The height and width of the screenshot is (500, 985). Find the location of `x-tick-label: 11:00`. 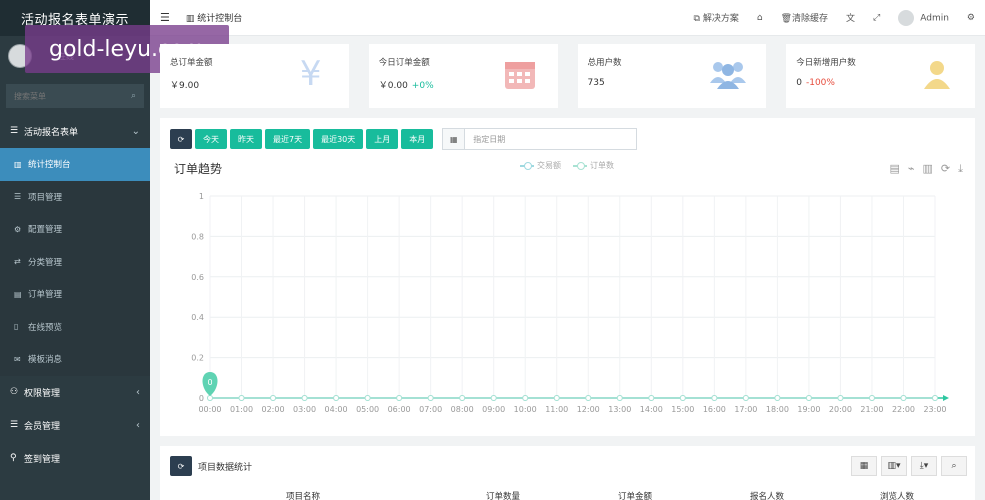

x-tick-label: 11:00 is located at coordinates (556, 409).